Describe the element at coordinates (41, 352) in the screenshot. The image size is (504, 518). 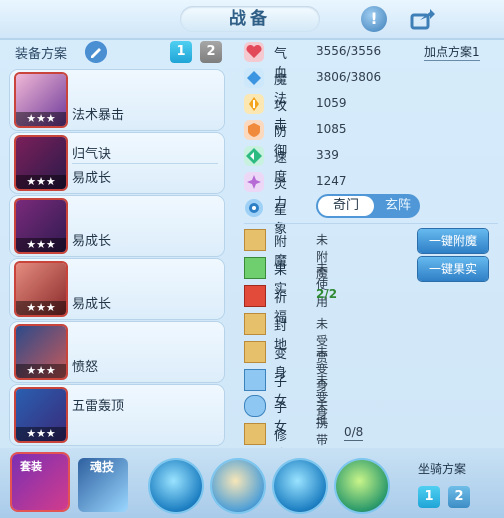
I see `belt-icon: ★★★` at that location.